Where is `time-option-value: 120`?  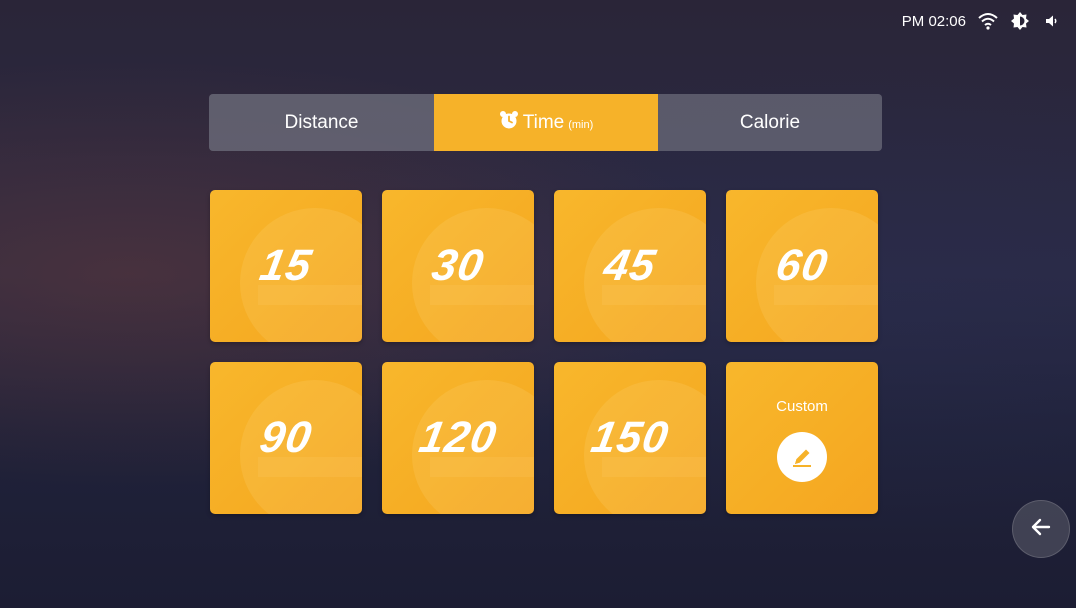
time-option-value: 120 is located at coordinates (458, 437).